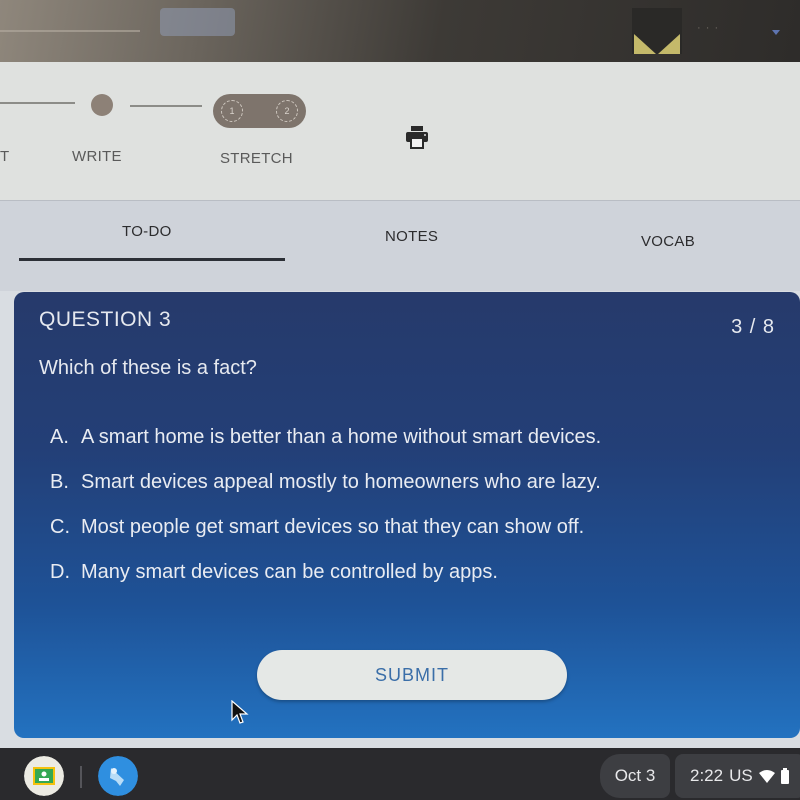 Image resolution: width=800 pixels, height=800 pixels. What do you see at coordinates (707, 775) in the screenshot?
I see `tray-time: 2:22` at bounding box center [707, 775].